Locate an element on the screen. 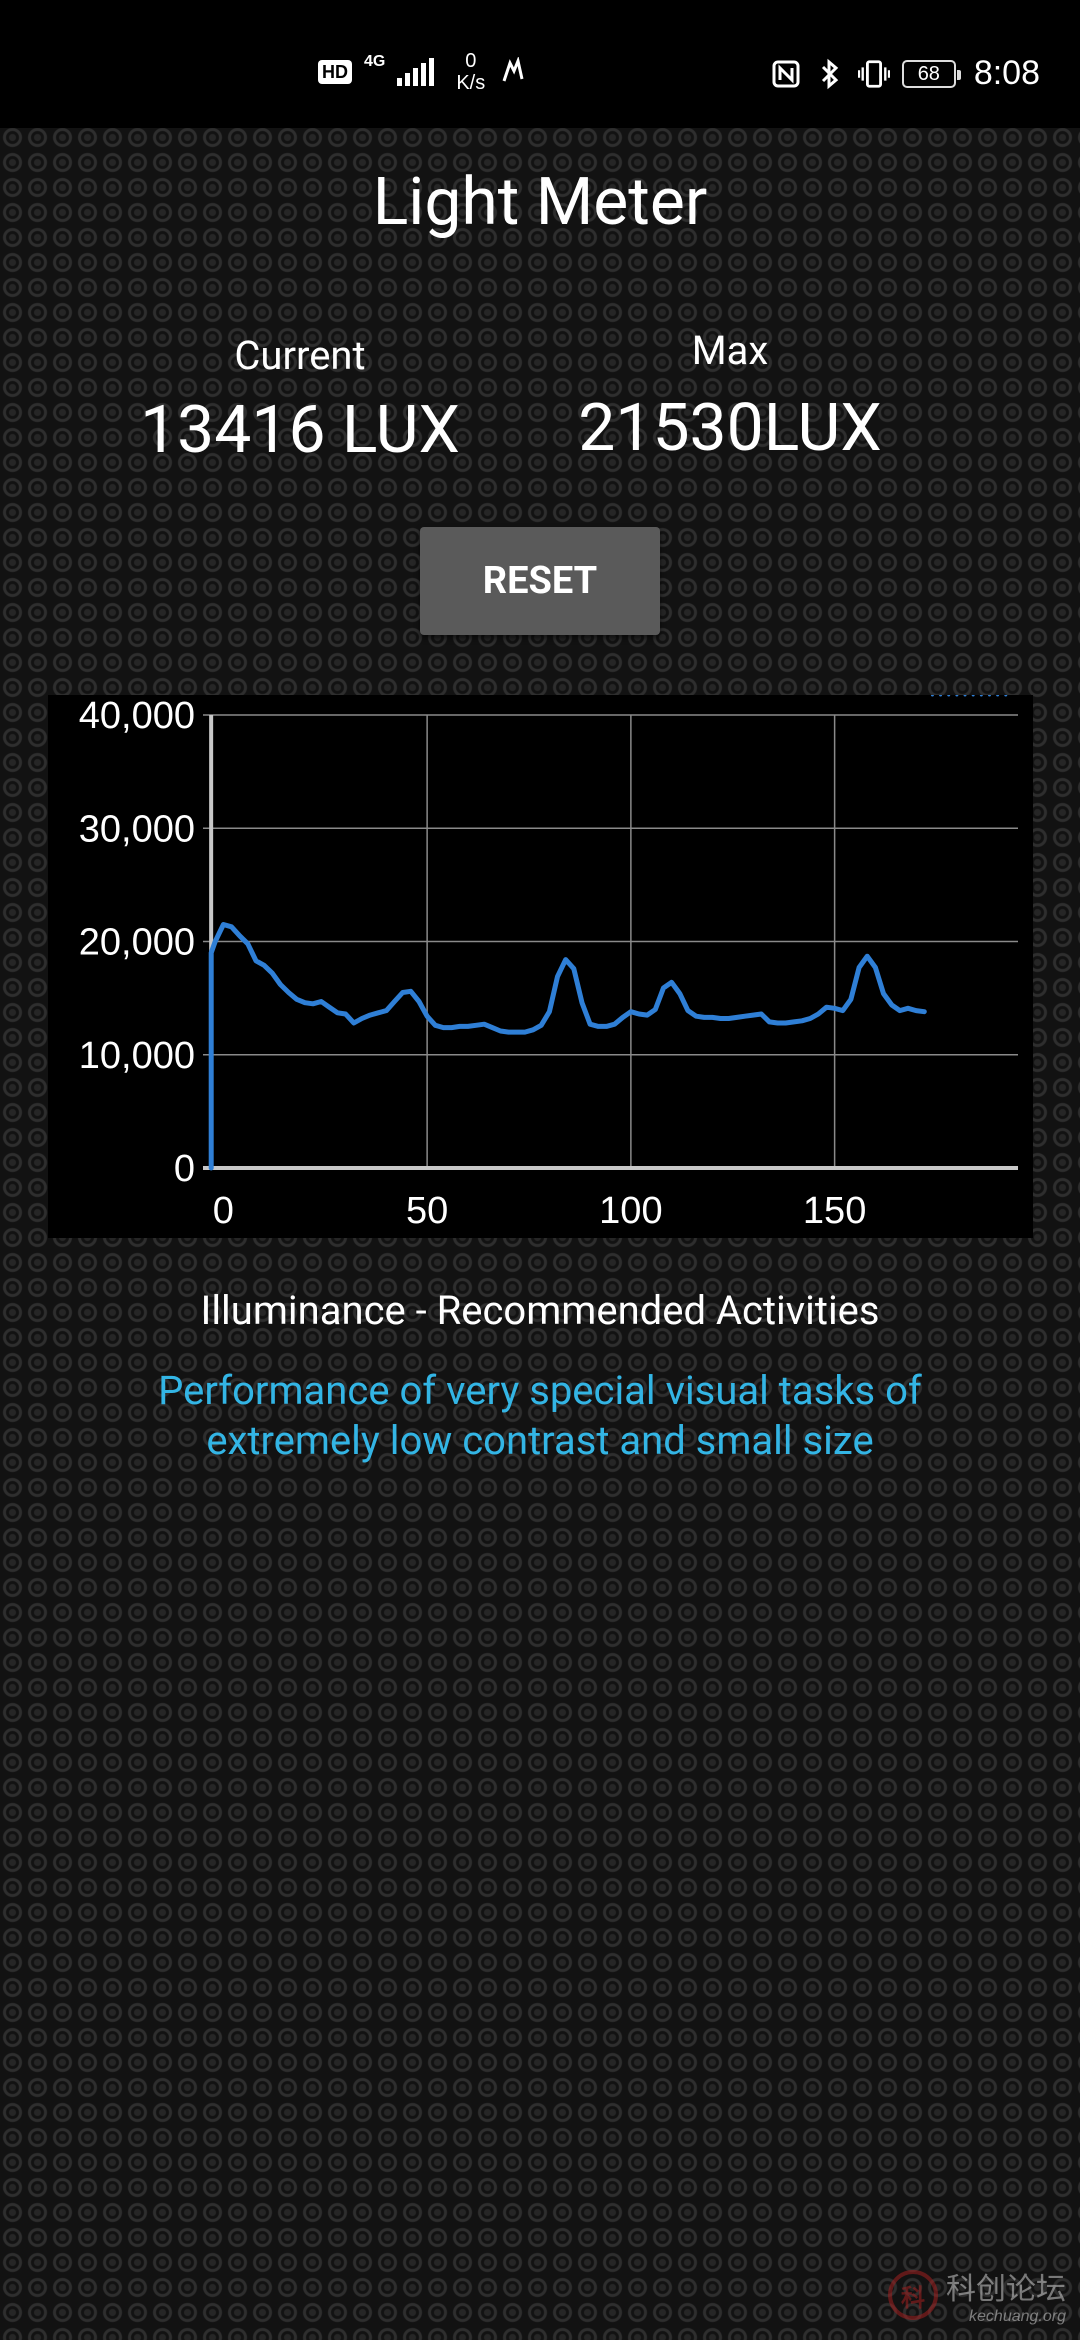 The height and width of the screenshot is (2340, 1080). vibrate-icon is located at coordinates (873, 74).